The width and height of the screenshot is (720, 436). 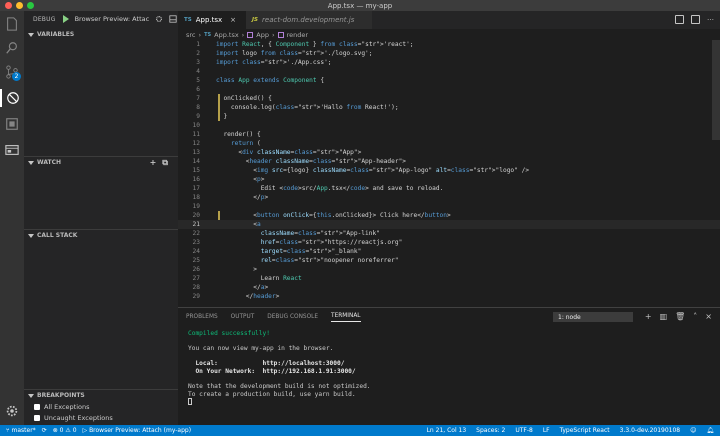 I want to click on code-line: 27 Learn React, so click(x=449, y=278).